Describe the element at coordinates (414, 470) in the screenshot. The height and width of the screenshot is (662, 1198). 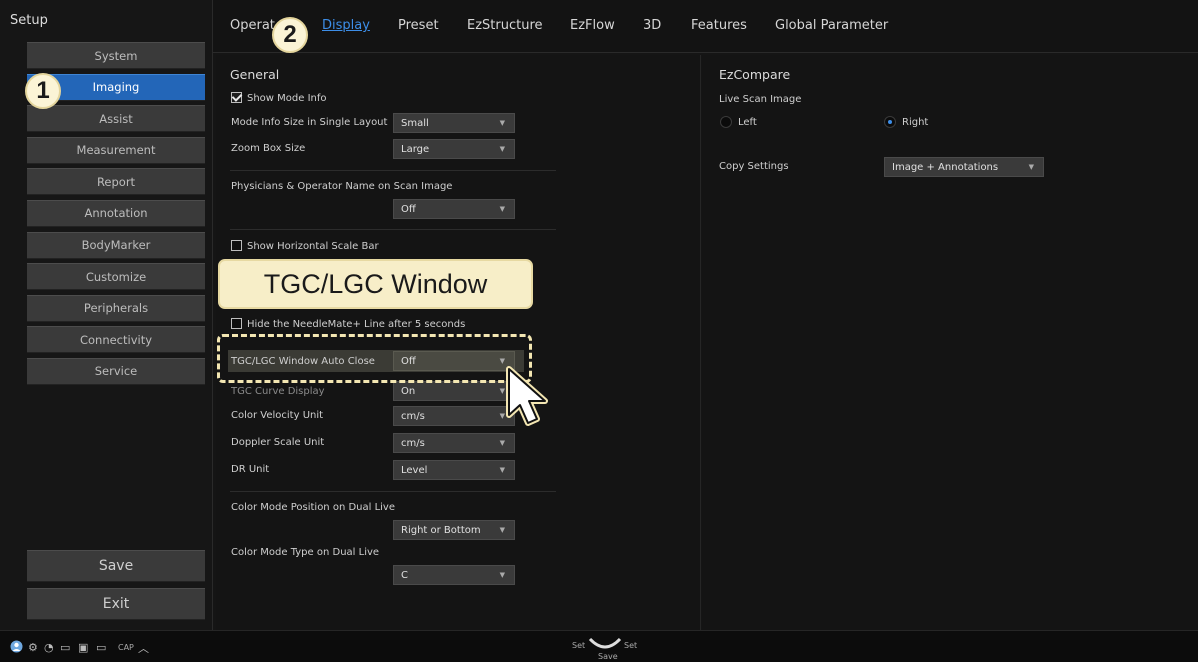
I see `dr-unit-value: Level` at that location.